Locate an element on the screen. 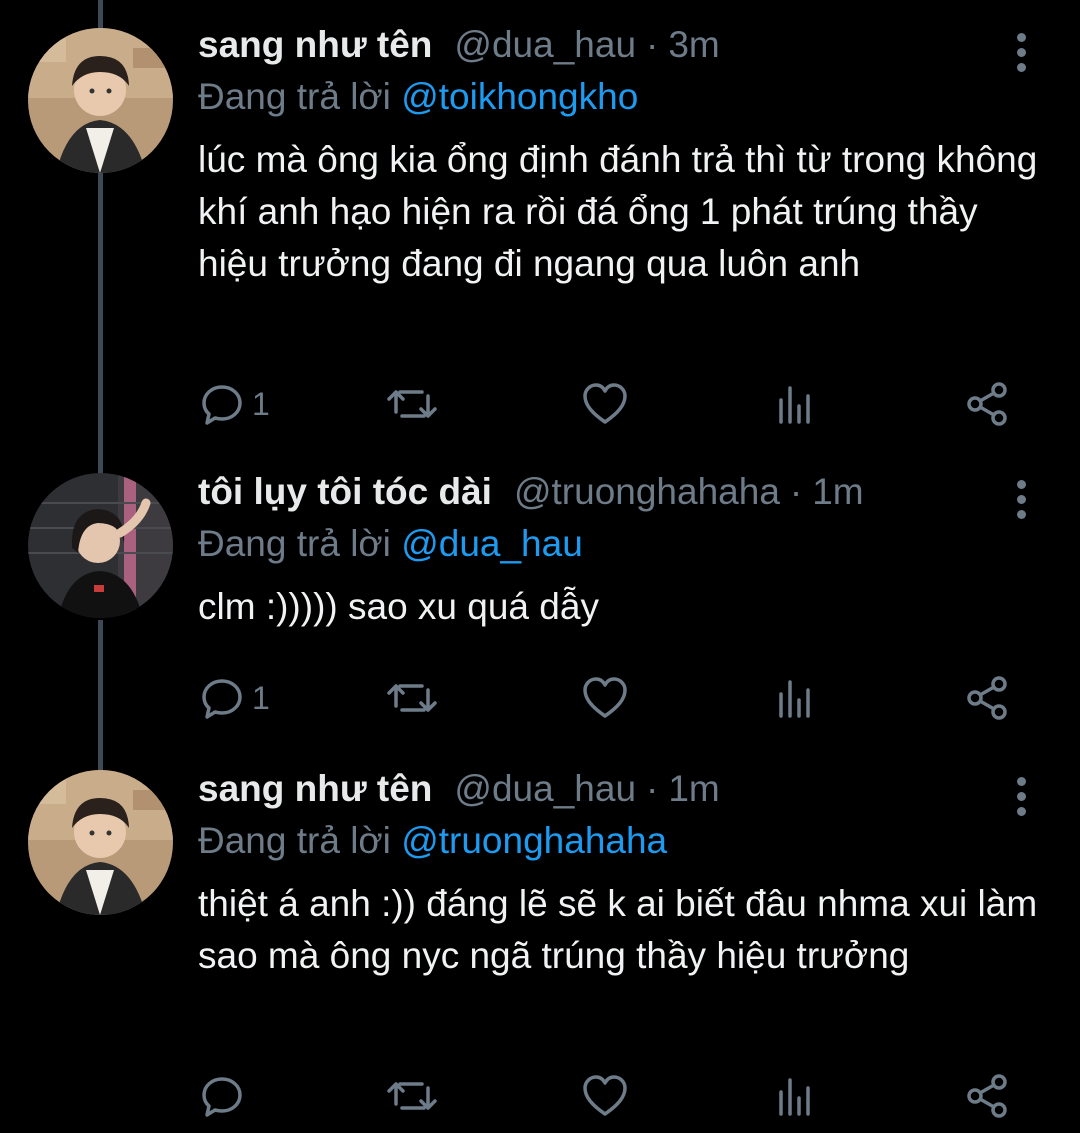 The image size is (1080, 1133). mention-link: @toikhongkho is located at coordinates (519, 96).